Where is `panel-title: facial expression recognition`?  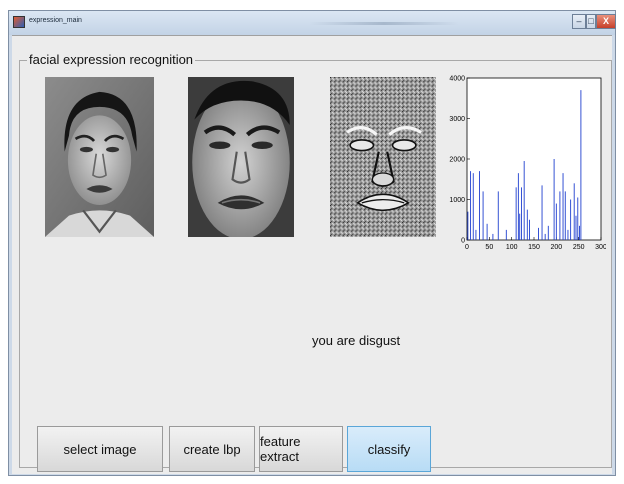 panel-title: facial expression recognition is located at coordinates (111, 59).